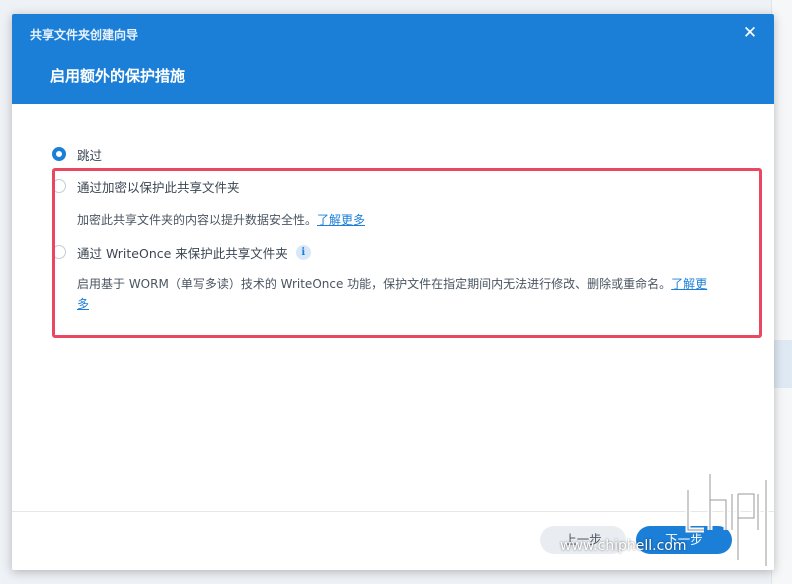  What do you see at coordinates (750, 33) in the screenshot?
I see `close-icon: ✕` at bounding box center [750, 33].